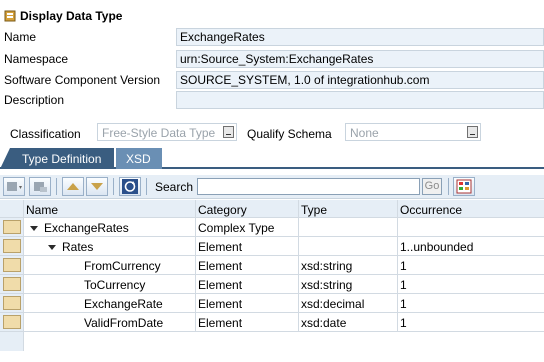  What do you see at coordinates (360, 59) in the screenshot?
I see `namespace-field: urn:Source_System:ExchangeRates` at bounding box center [360, 59].